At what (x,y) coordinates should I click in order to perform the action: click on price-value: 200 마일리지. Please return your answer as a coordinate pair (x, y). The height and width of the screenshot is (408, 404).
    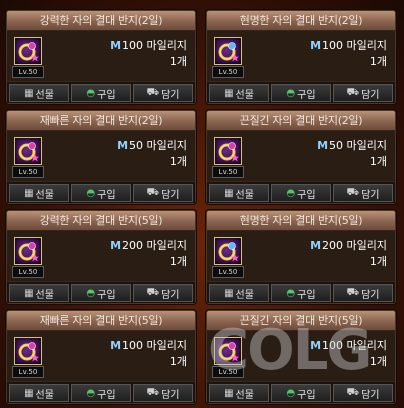
    Looking at the image, I should click on (154, 245).